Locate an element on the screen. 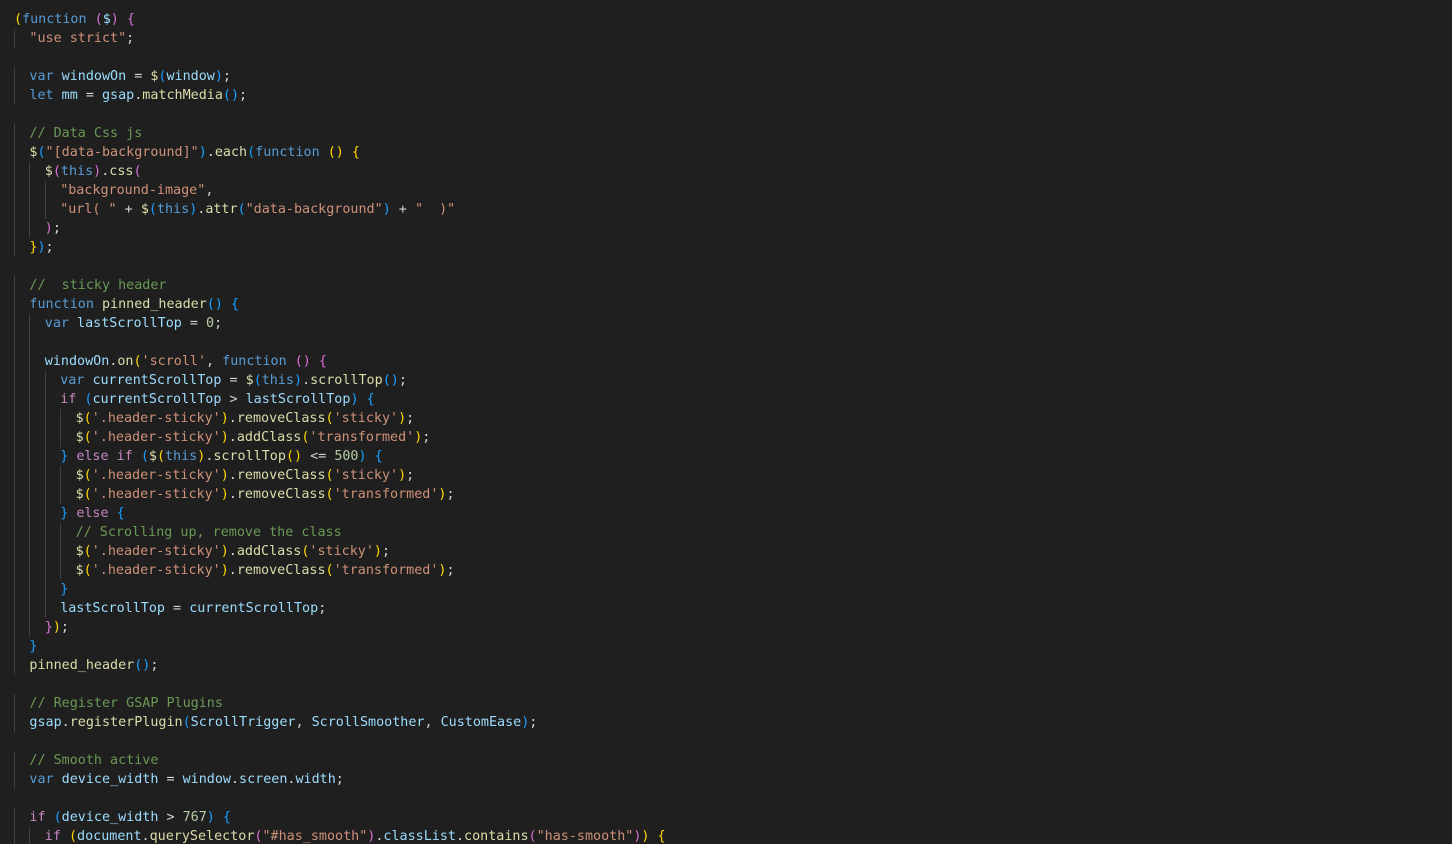 The height and width of the screenshot is (844, 1452). code-token: currentScrollTop is located at coordinates (157, 380).